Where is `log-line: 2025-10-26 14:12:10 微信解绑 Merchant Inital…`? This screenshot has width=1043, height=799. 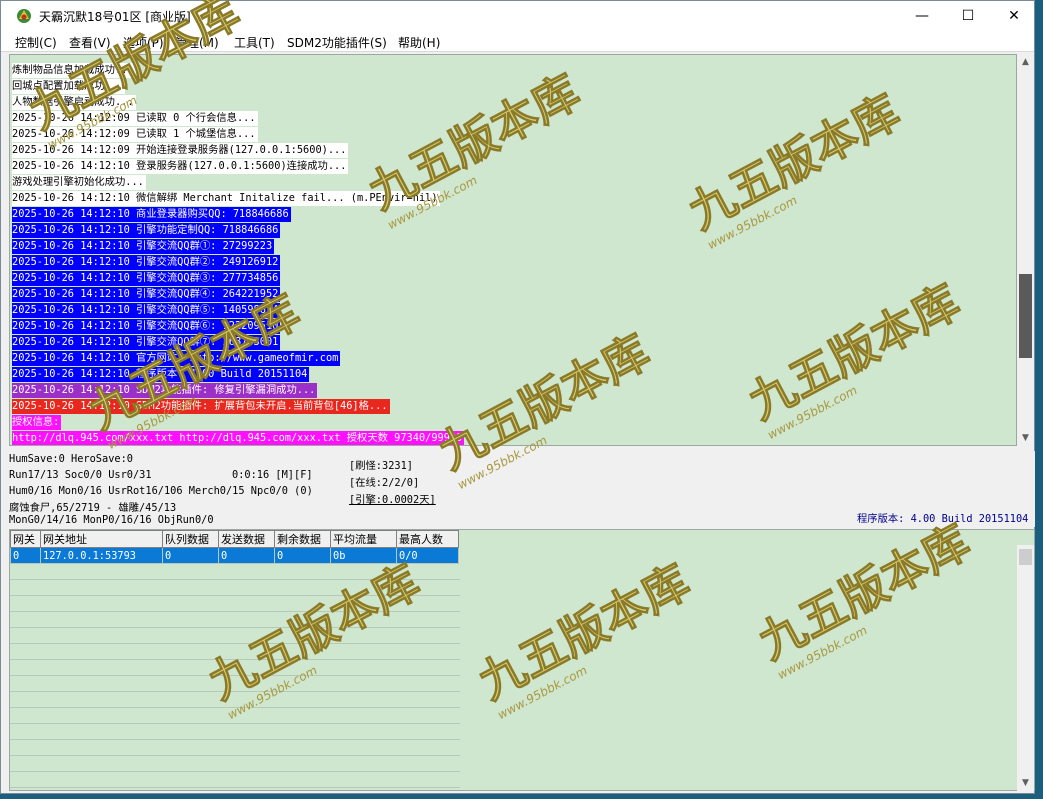 log-line: 2025-10-26 14:12:10 微信解绑 Merchant Inital… is located at coordinates (226, 198).